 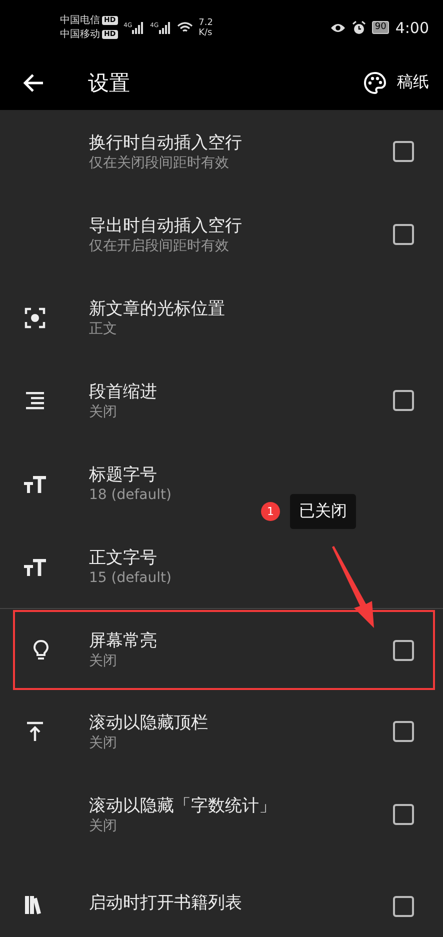 I want to click on eye-icon, so click(x=338, y=27).